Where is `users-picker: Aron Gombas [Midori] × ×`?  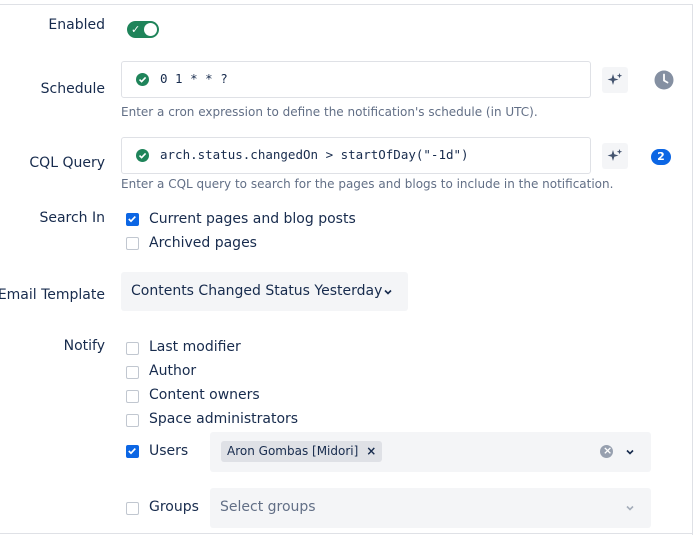
users-picker: Aron Gombas [Midori] × × is located at coordinates (430, 452).